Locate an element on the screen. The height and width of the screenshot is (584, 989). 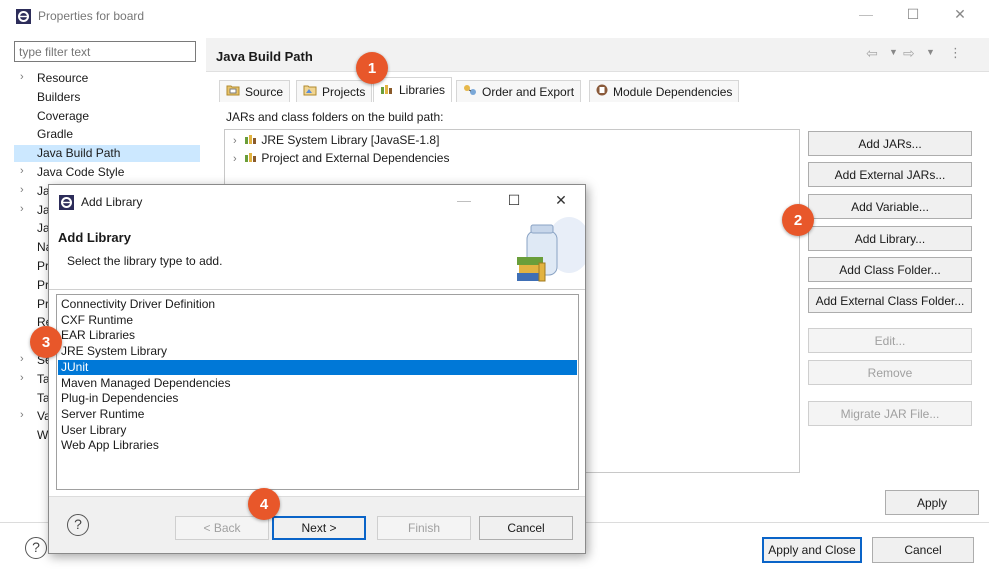
forward-menu-icon: ▼ is located at coordinates (930, 52).